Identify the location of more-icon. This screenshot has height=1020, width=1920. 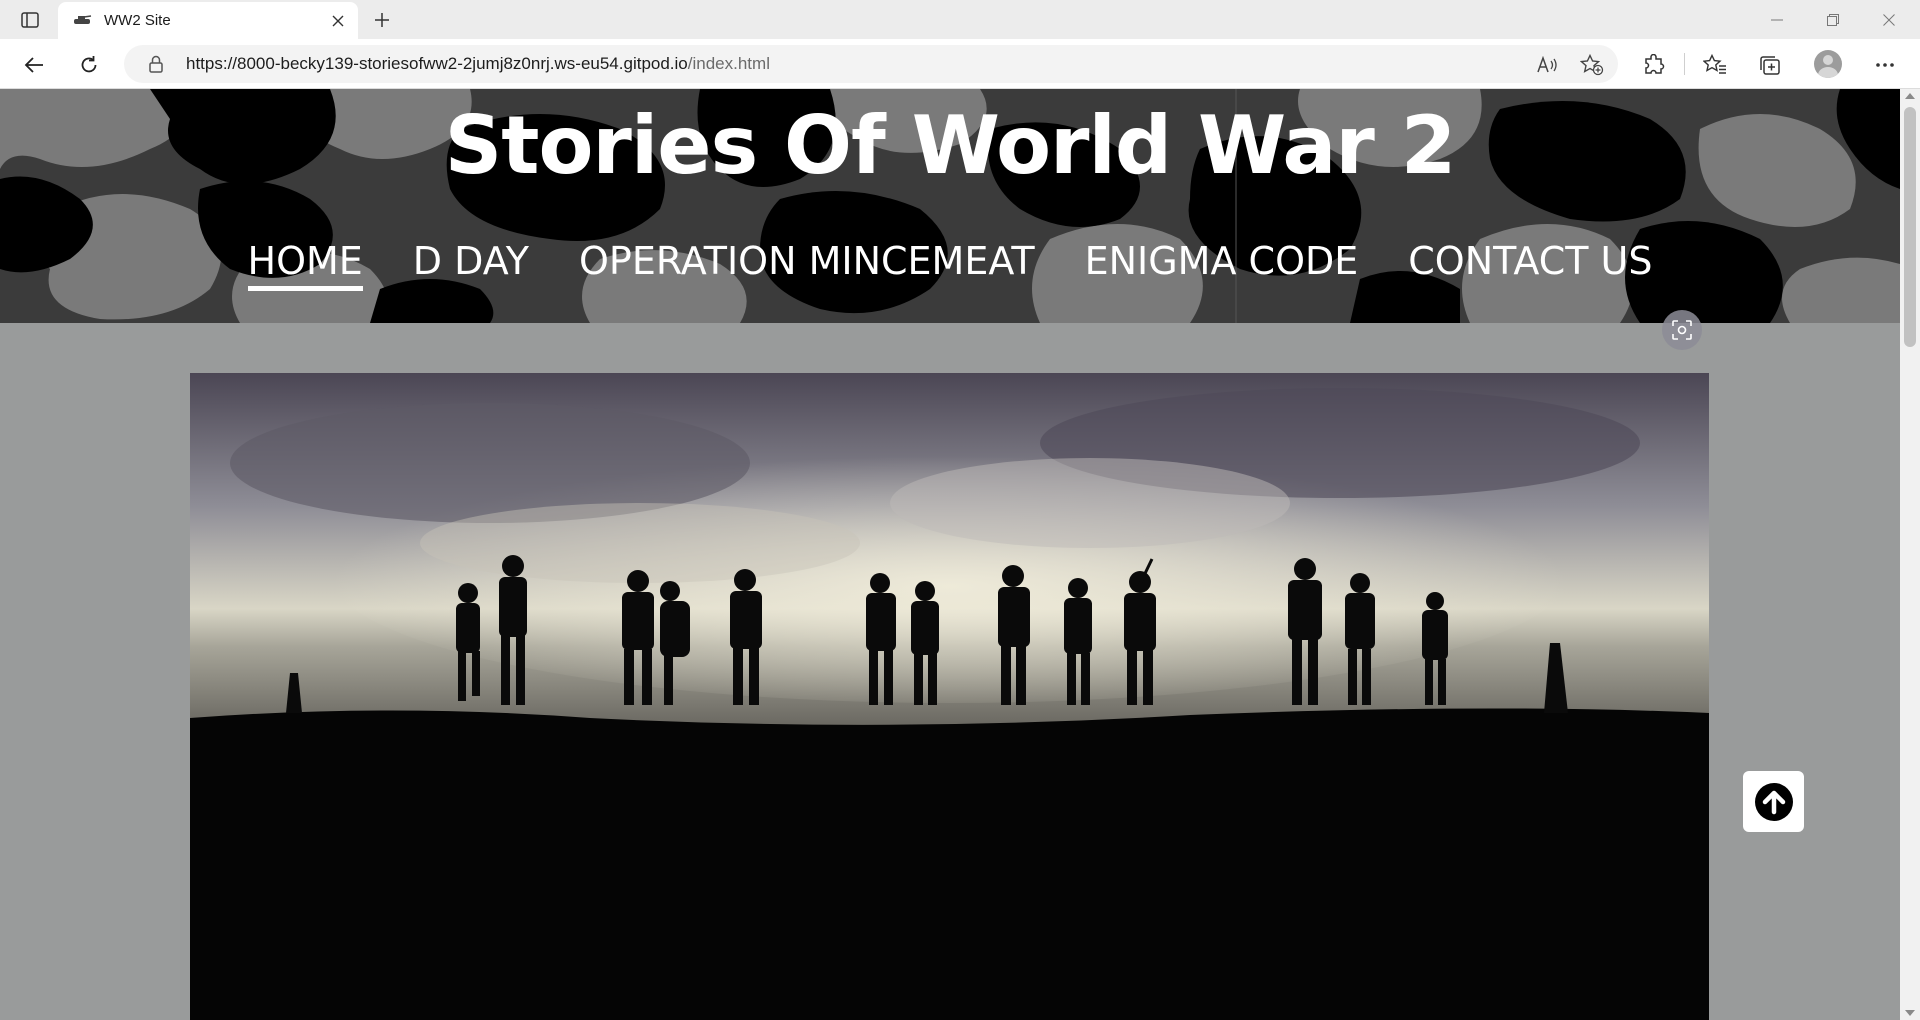
(1885, 65).